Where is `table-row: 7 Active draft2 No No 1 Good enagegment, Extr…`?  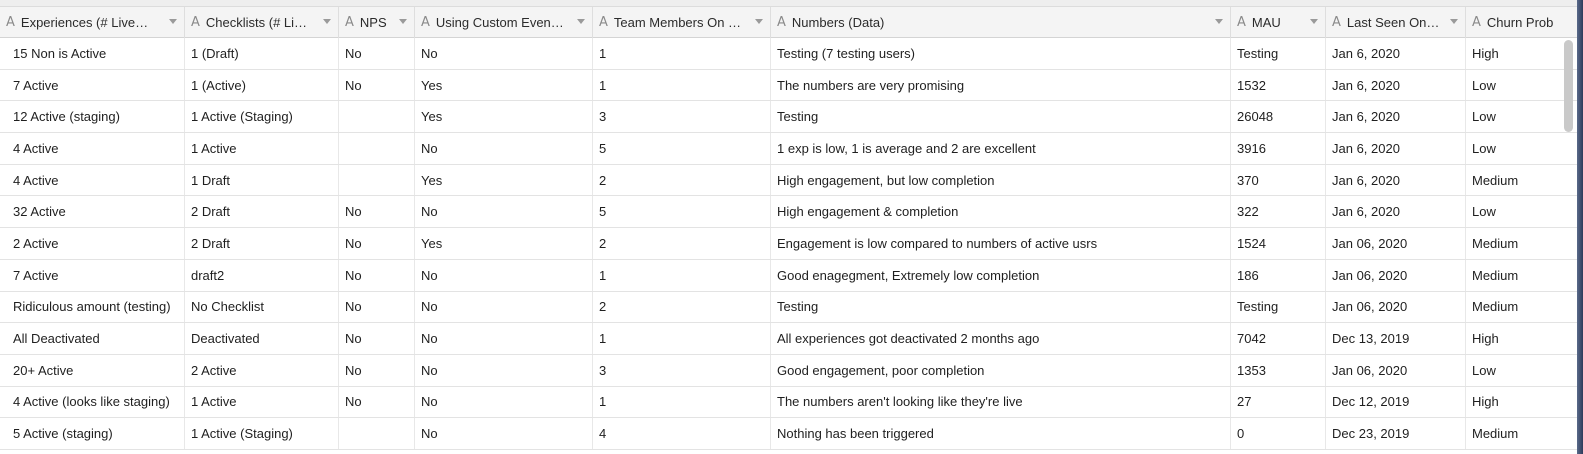
table-row: 7 Active draft2 No No 1 Good enagegment, Extr… is located at coordinates (791, 275).